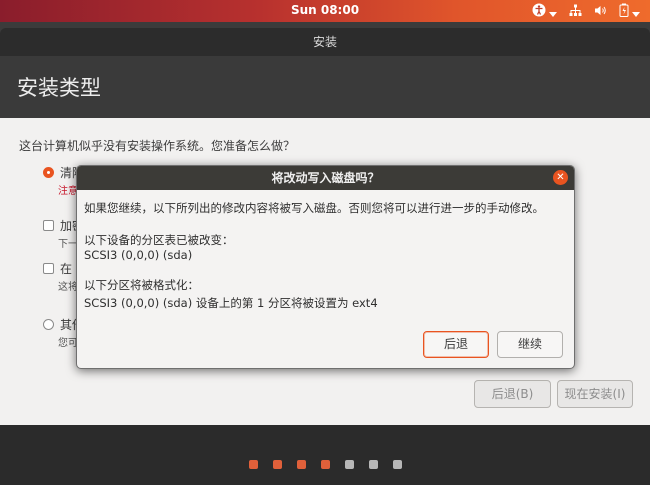  I want to click on option-description: 您可, so click(68, 343).